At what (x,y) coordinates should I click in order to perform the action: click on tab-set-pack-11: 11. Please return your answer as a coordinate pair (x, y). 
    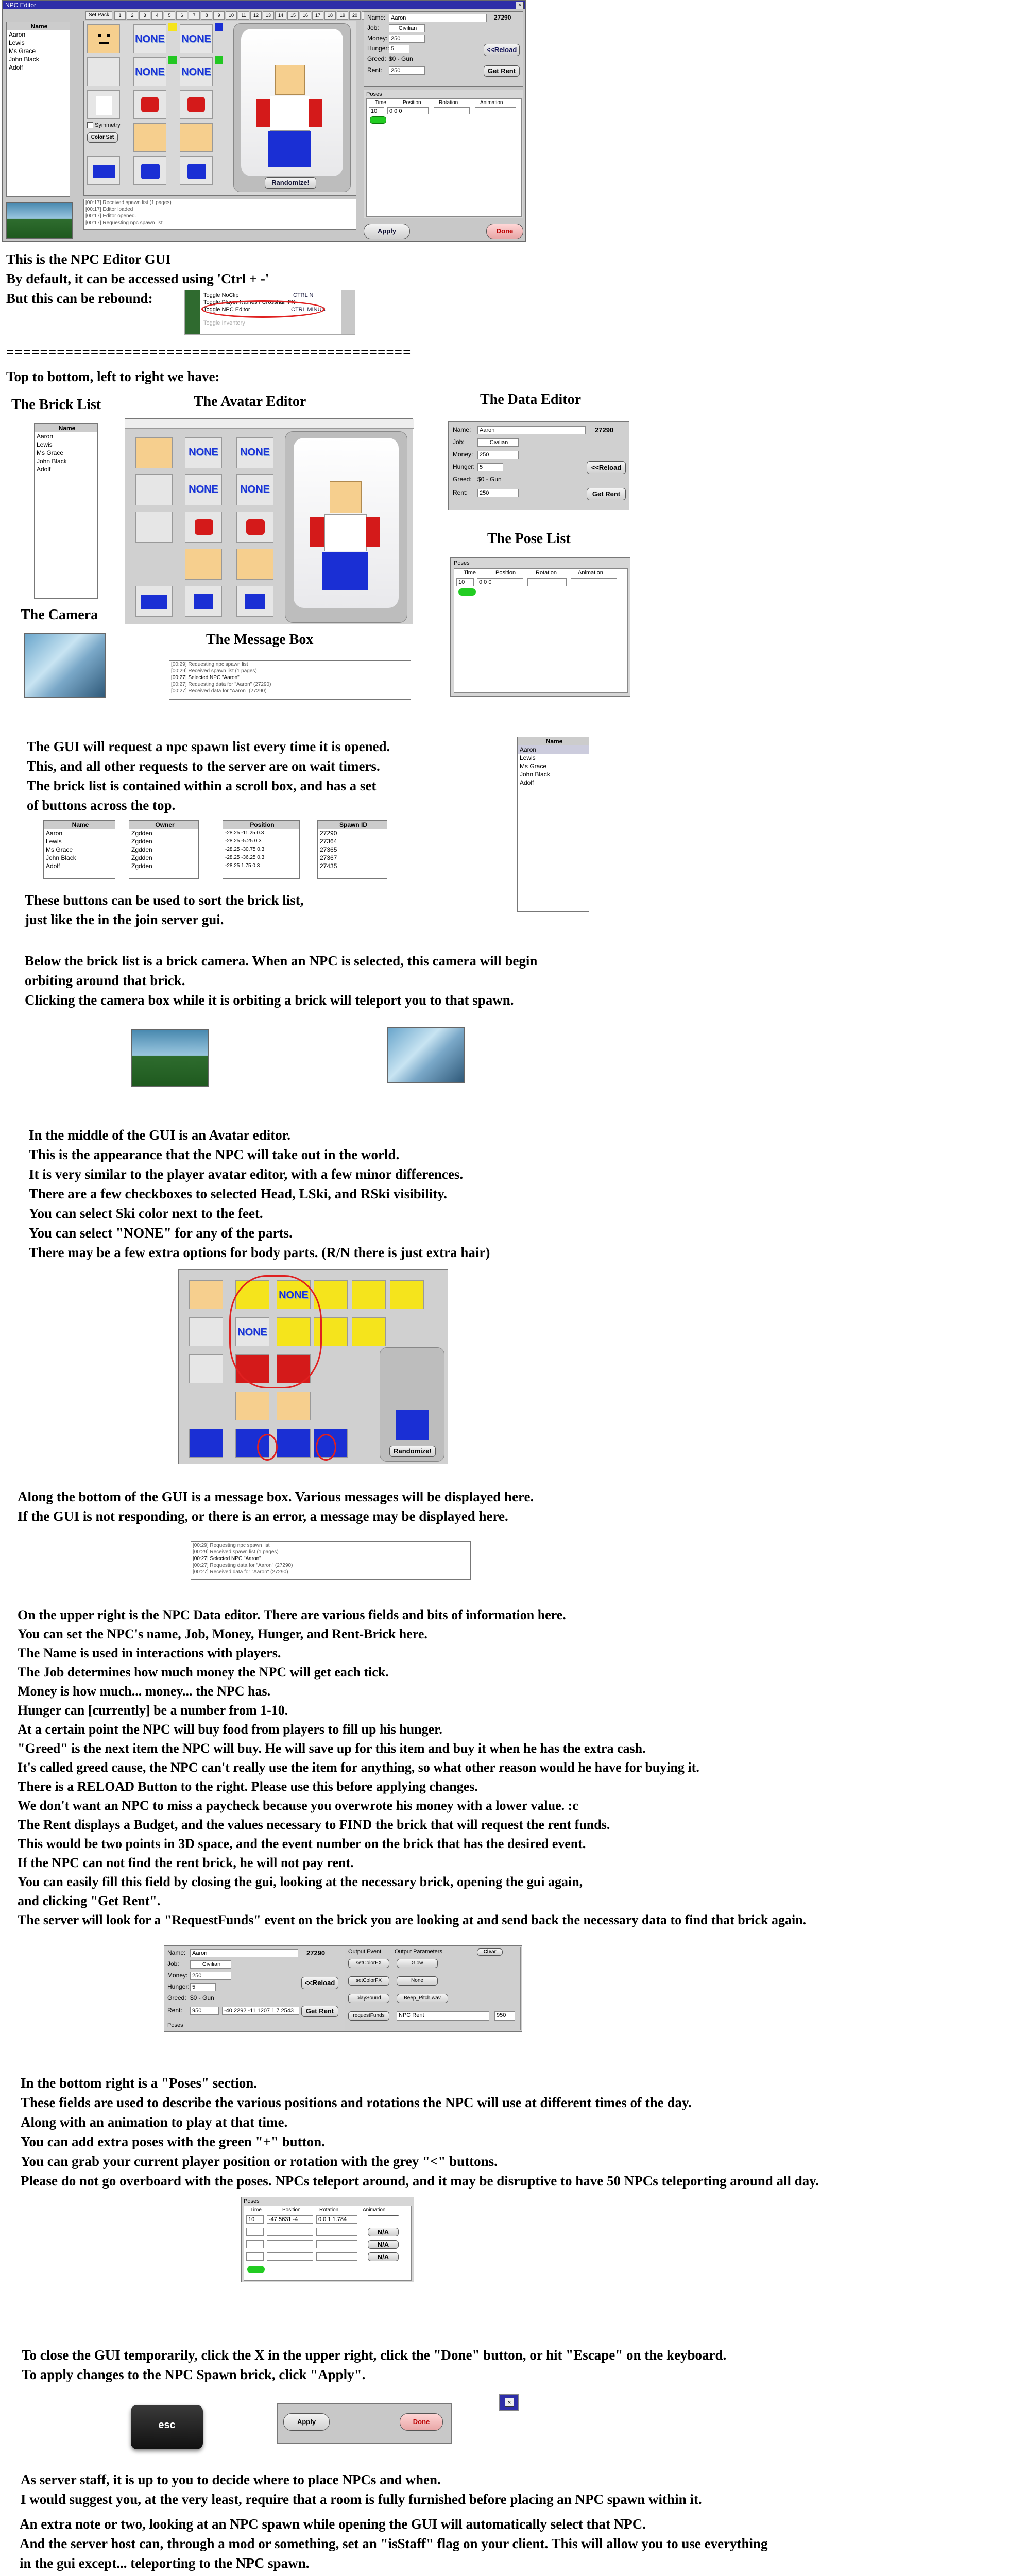
    Looking at the image, I should click on (243, 15).